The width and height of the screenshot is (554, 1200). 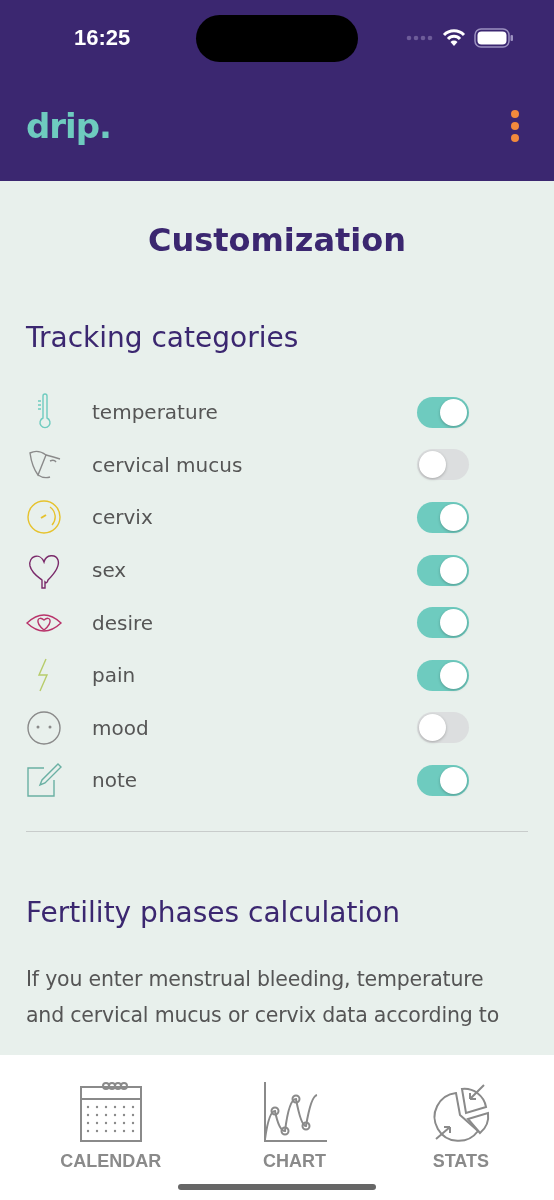 What do you see at coordinates (103, 38) in the screenshot?
I see `status-time: 16:25` at bounding box center [103, 38].